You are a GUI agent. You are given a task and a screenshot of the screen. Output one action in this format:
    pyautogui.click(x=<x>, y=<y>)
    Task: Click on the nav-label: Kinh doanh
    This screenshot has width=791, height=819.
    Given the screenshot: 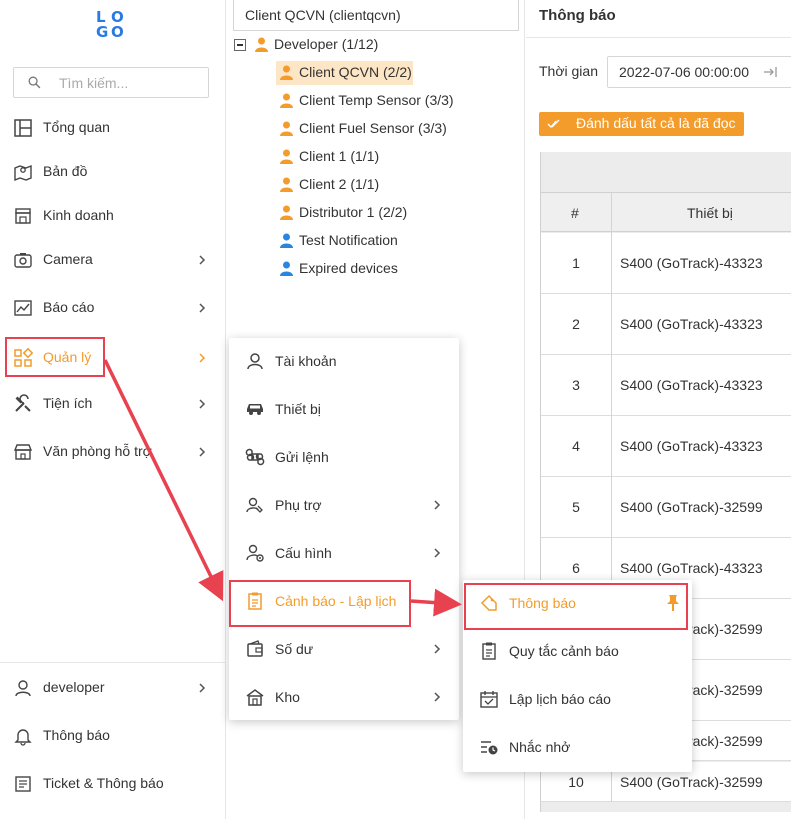 What is the action you would take?
    pyautogui.click(x=78, y=215)
    